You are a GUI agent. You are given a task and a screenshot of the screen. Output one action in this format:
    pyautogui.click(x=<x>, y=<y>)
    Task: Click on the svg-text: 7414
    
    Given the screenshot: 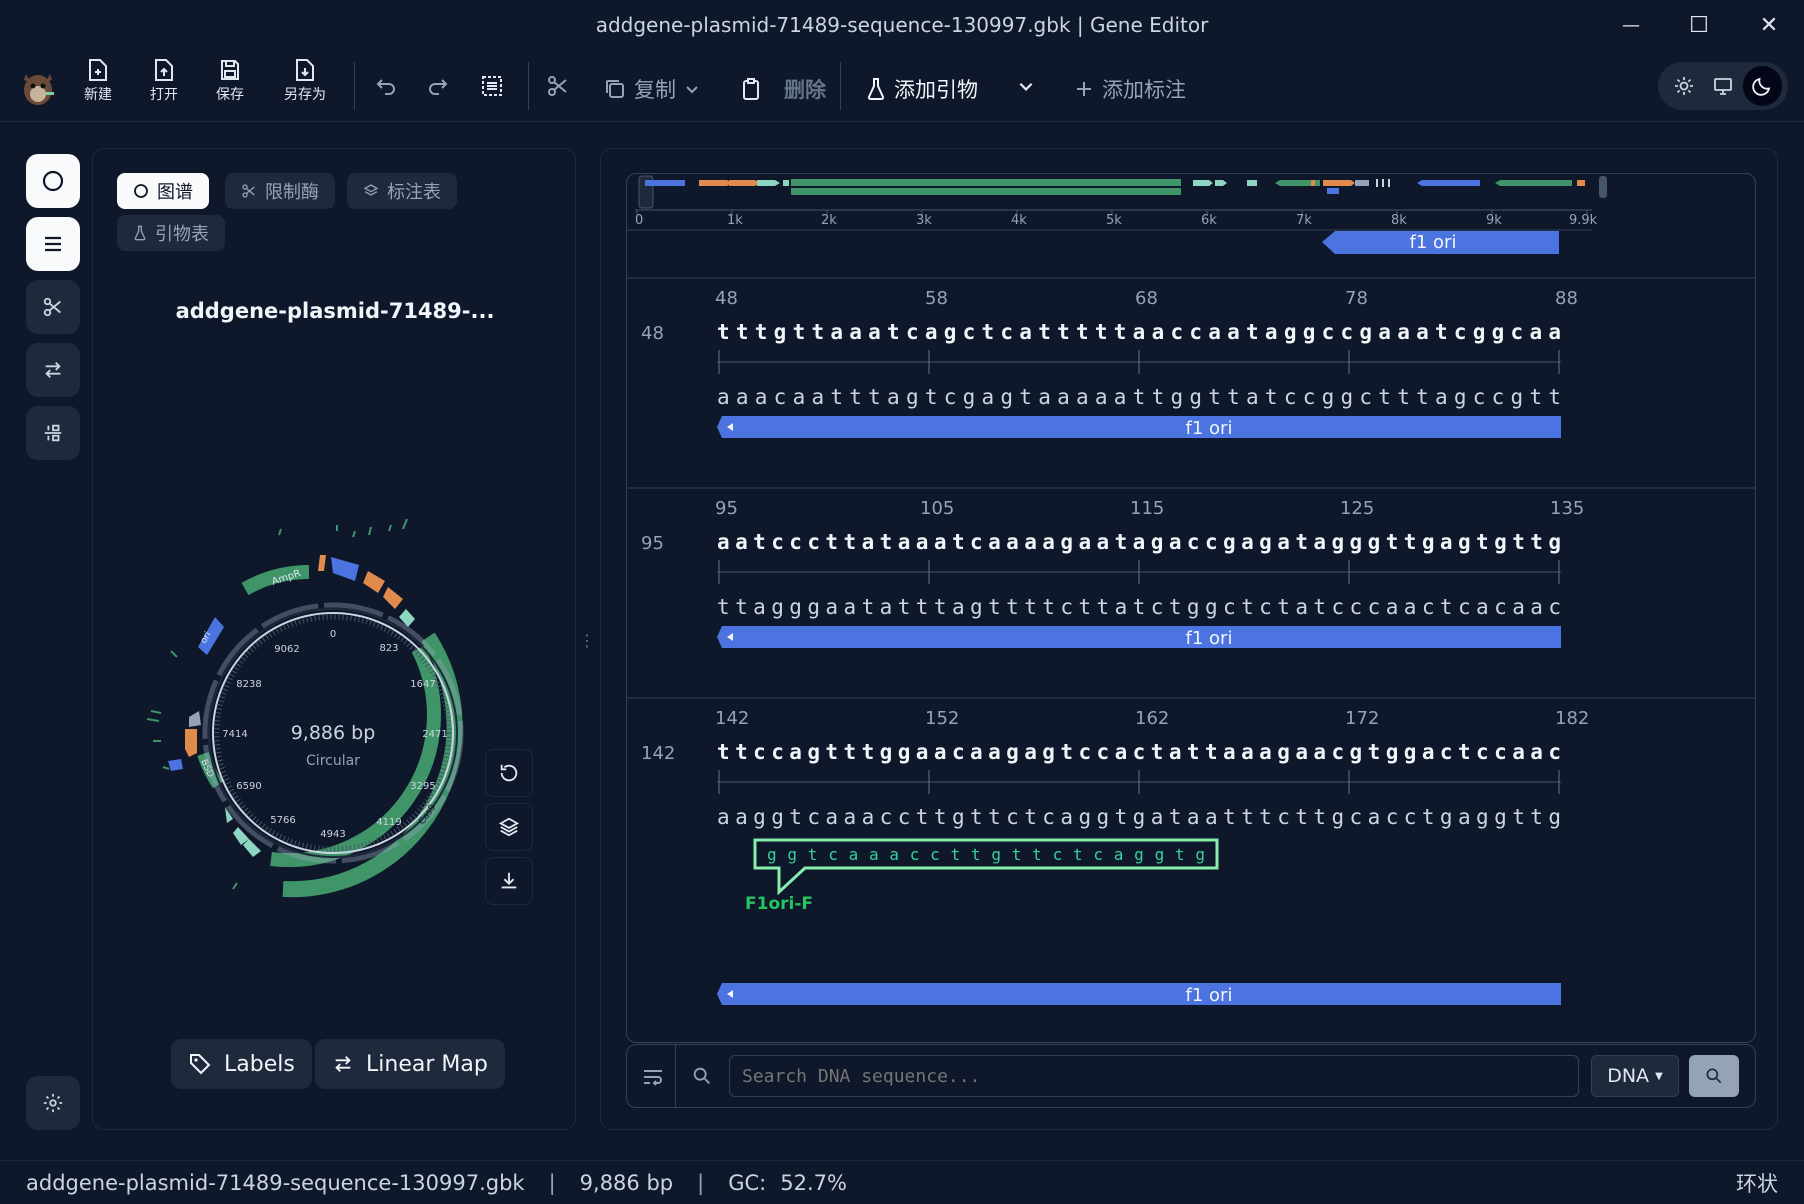 What is the action you would take?
    pyautogui.click(x=234, y=734)
    